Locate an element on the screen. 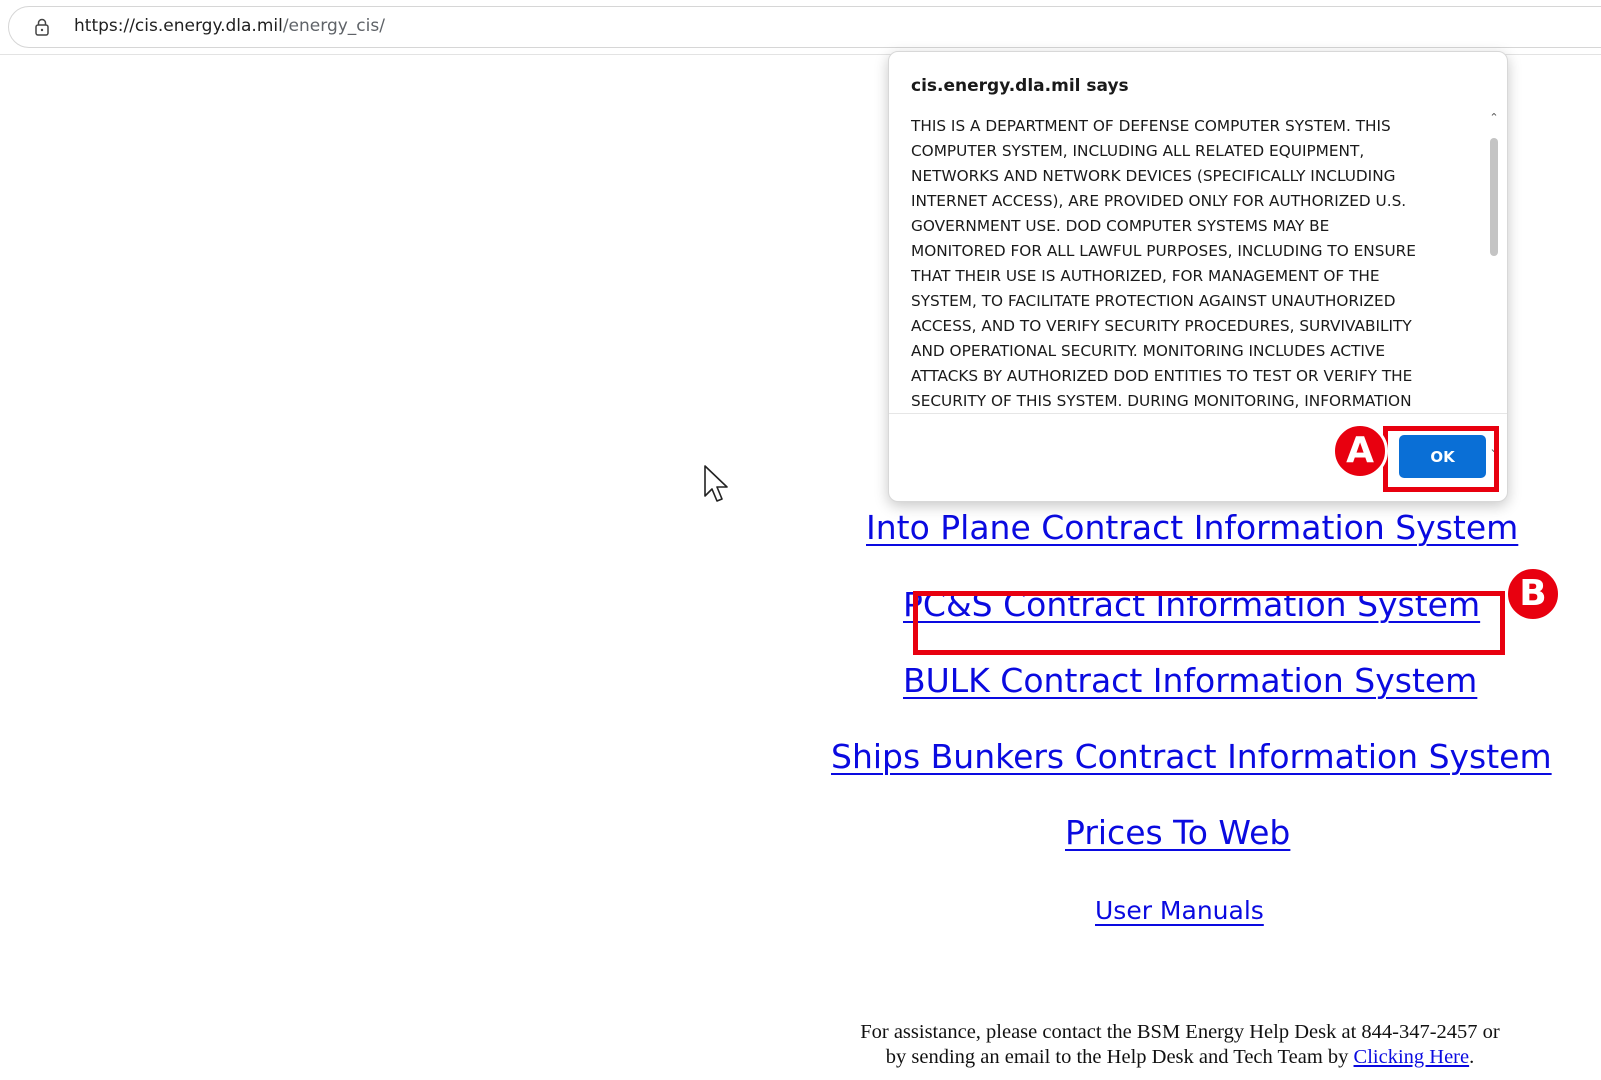  scrollbar-thumb is located at coordinates (1494, 197).